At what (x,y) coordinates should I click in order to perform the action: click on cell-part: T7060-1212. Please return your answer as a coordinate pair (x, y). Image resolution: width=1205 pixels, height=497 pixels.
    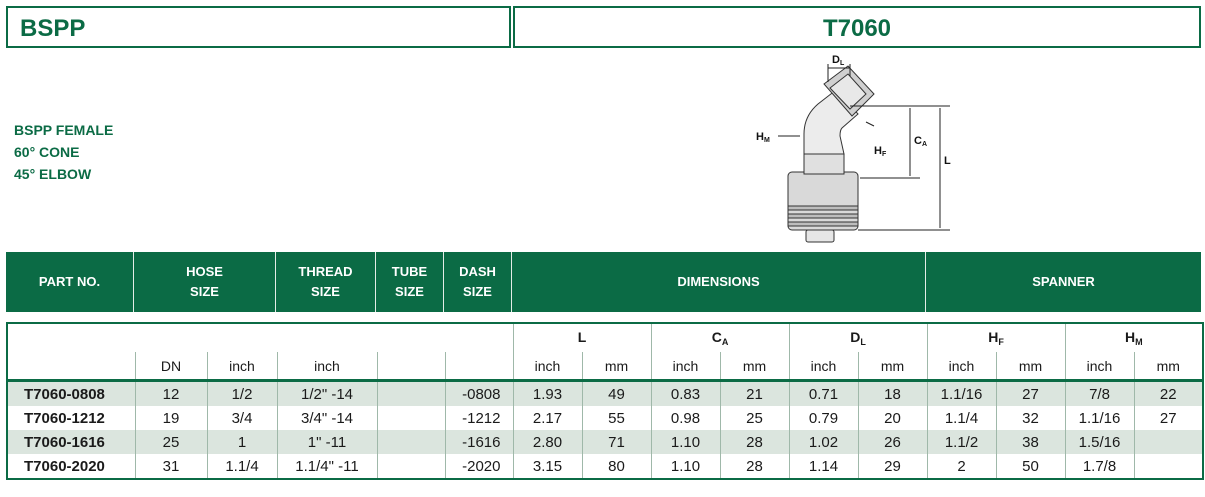
    Looking at the image, I should click on (64, 418).